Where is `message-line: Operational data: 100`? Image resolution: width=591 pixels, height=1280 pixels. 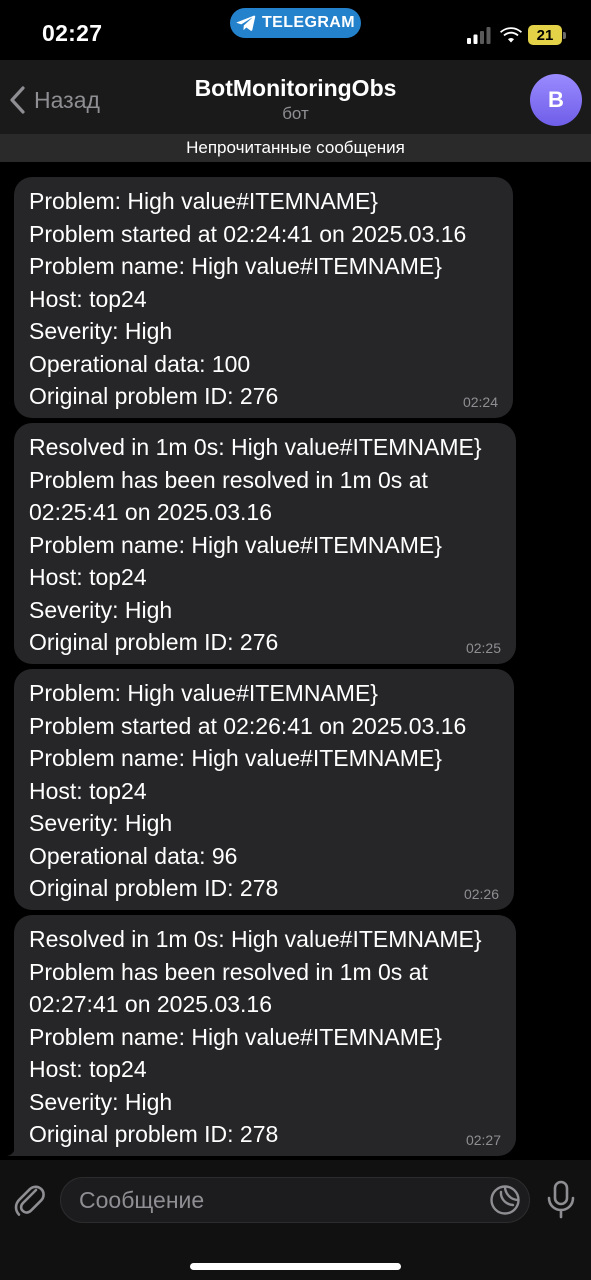
message-line: Operational data: 100 is located at coordinates (140, 363).